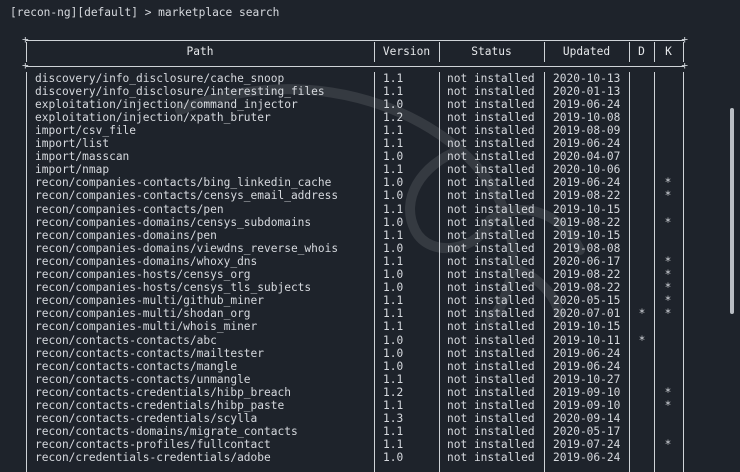 Image resolution: width=740 pixels, height=472 pixels. Describe the element at coordinates (86, 130) in the screenshot. I see `cell-path: import/csv_file` at that location.